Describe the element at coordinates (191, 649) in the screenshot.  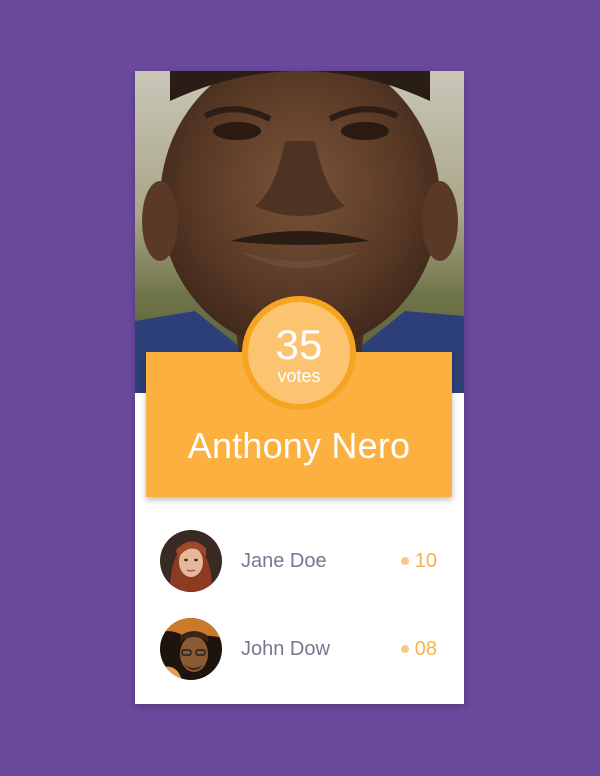
I see `avatar-john-dow` at that location.